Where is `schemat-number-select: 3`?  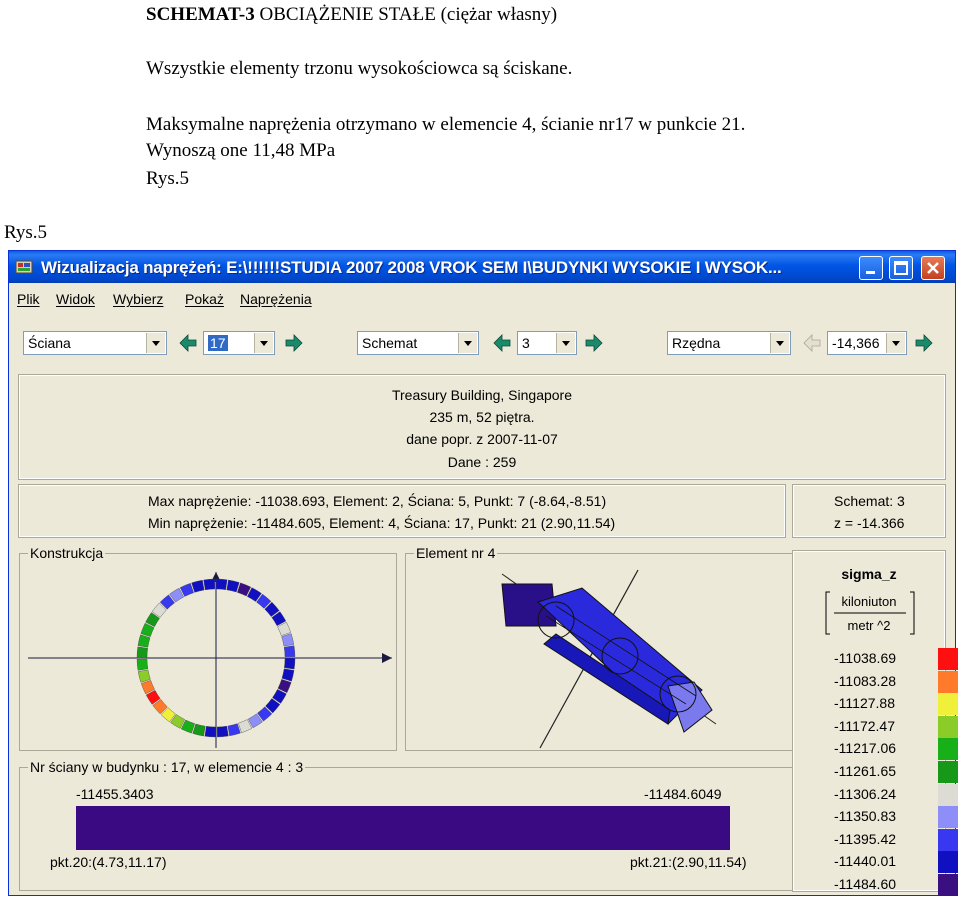 schemat-number-select: 3 is located at coordinates (547, 343).